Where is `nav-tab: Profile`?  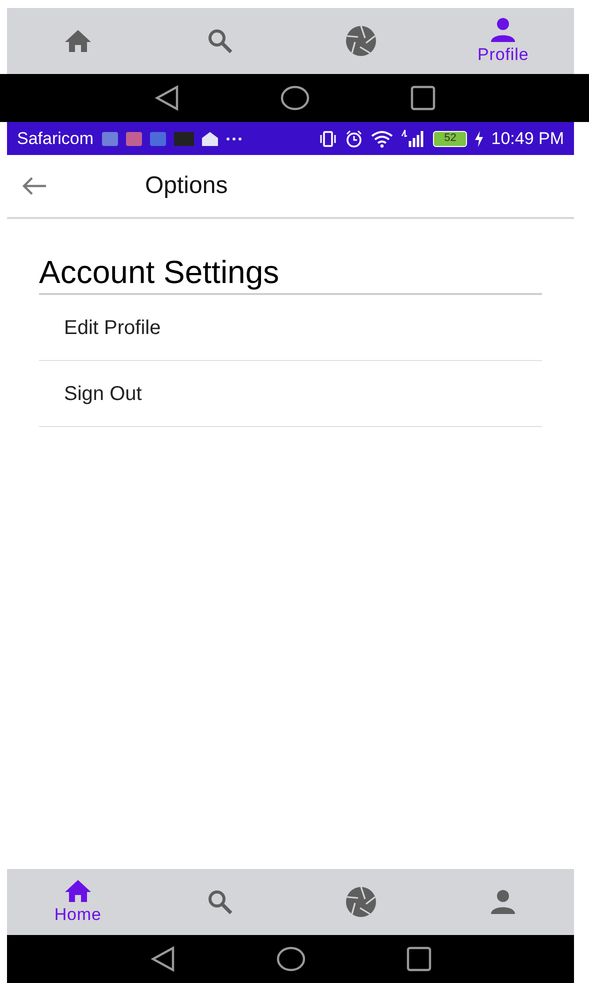
nav-tab: Profile is located at coordinates (503, 41).